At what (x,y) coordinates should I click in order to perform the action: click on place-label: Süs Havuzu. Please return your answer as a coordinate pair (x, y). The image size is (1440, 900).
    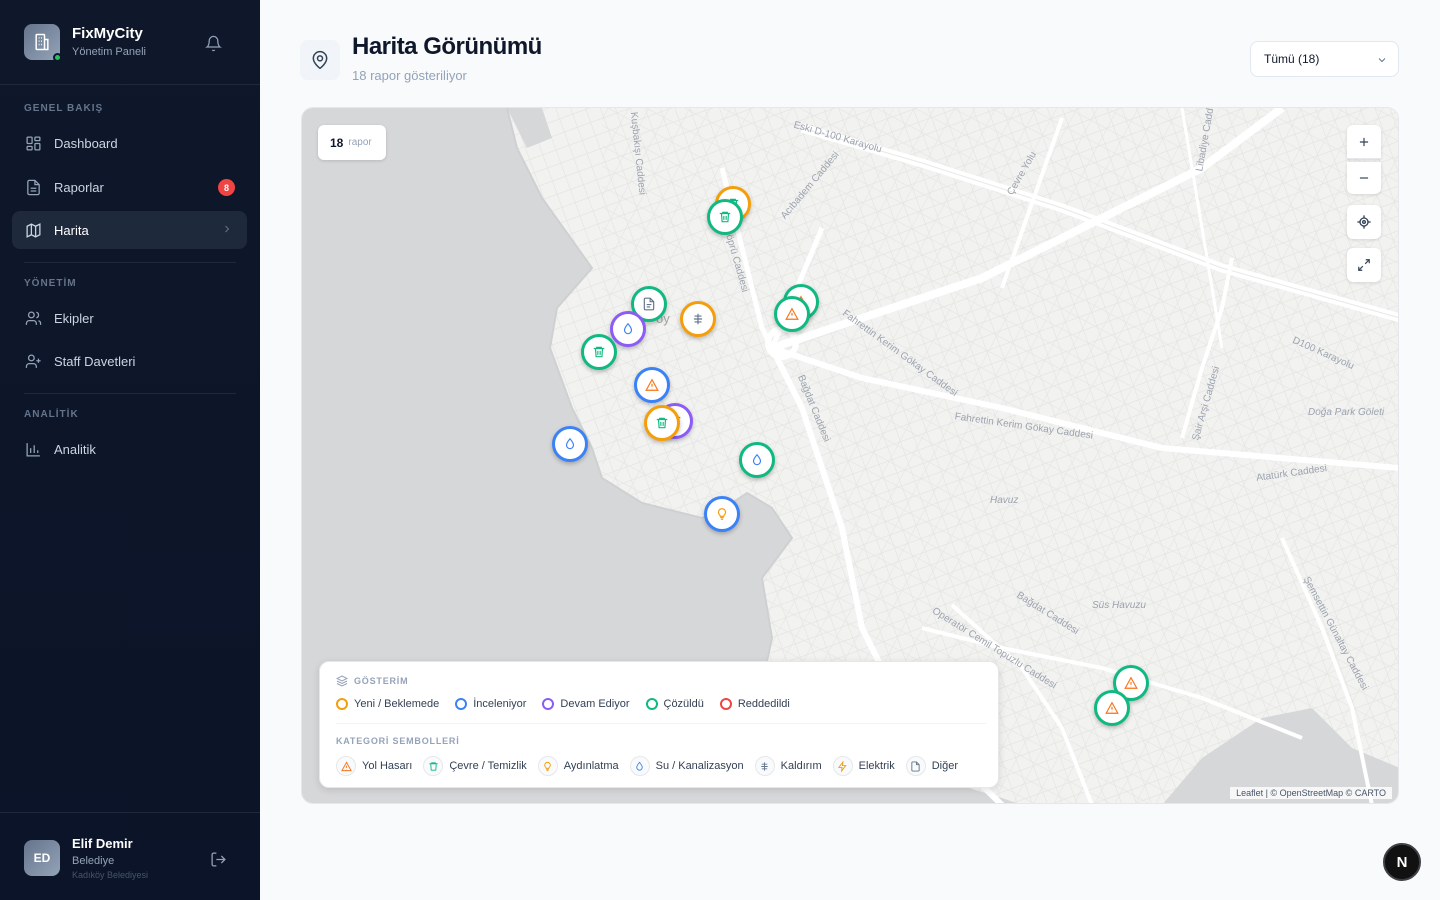
    Looking at the image, I should click on (1119, 605).